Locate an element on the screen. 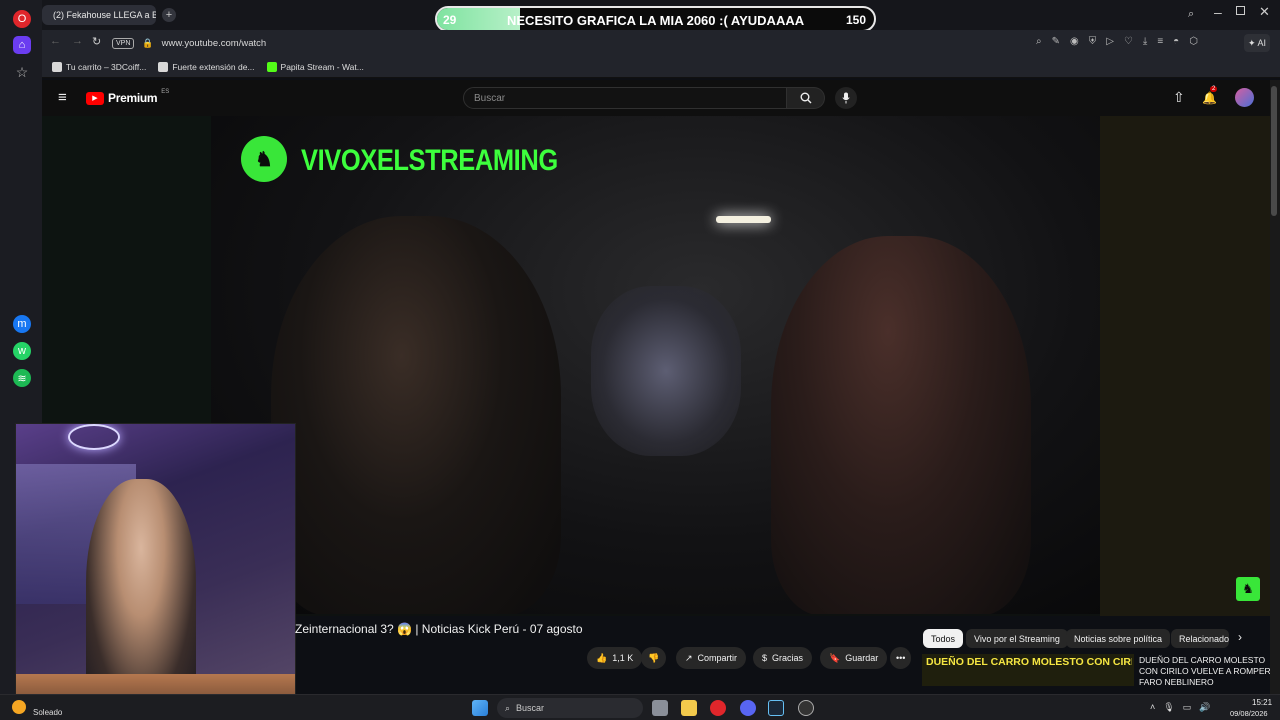 Image resolution: width=1280 pixels, height=720 pixels. dislike-button: 👎 is located at coordinates (654, 658).